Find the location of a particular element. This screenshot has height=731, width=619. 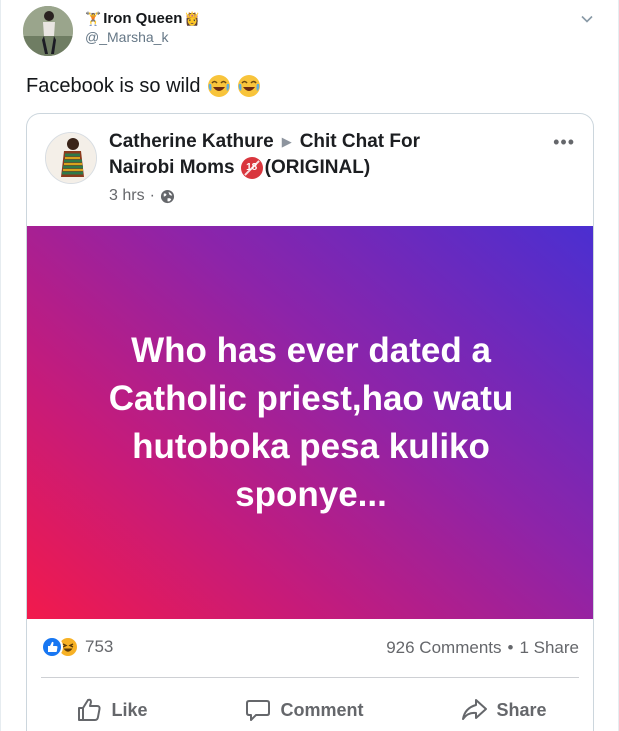

fb-action-bar: Like Comment Share is located at coordinates (310, 710).